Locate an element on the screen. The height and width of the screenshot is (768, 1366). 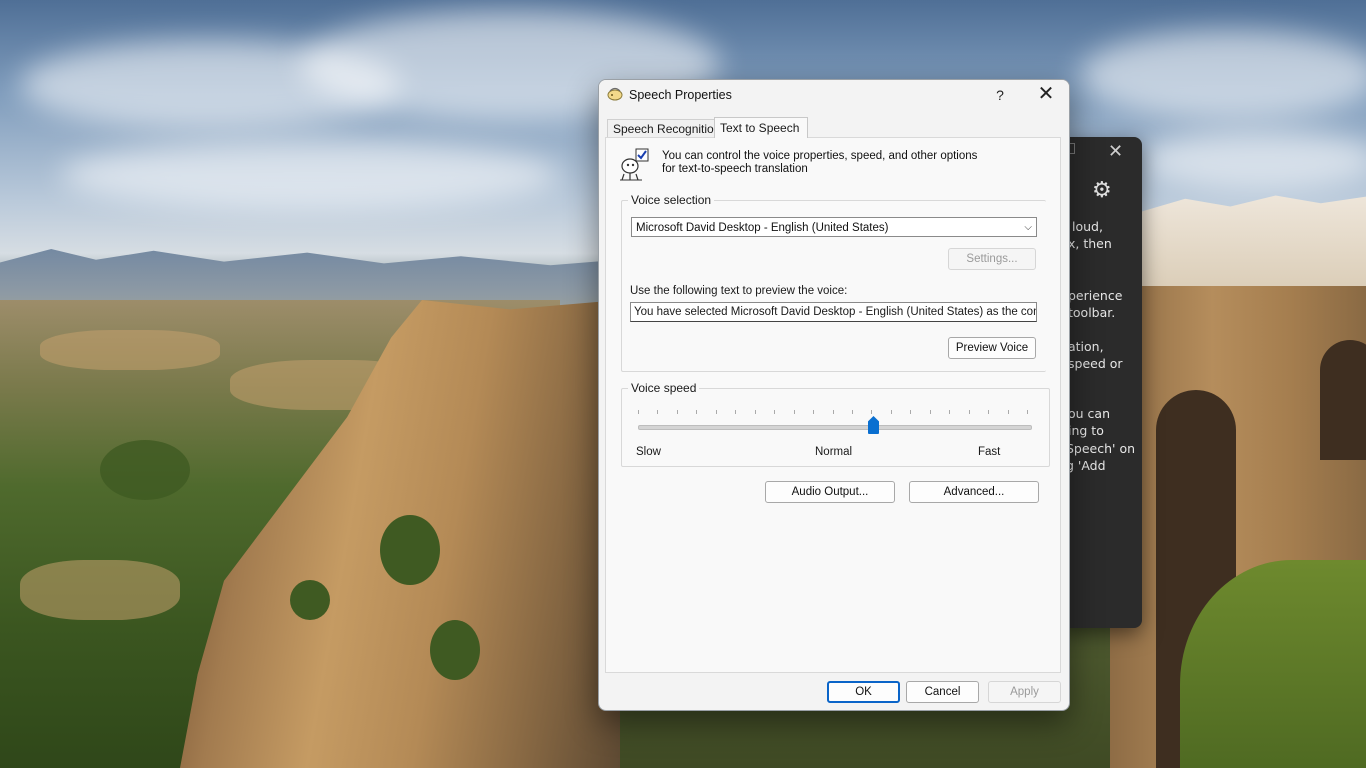
voice-speed-legend: Voice speed is located at coordinates (664, 388).